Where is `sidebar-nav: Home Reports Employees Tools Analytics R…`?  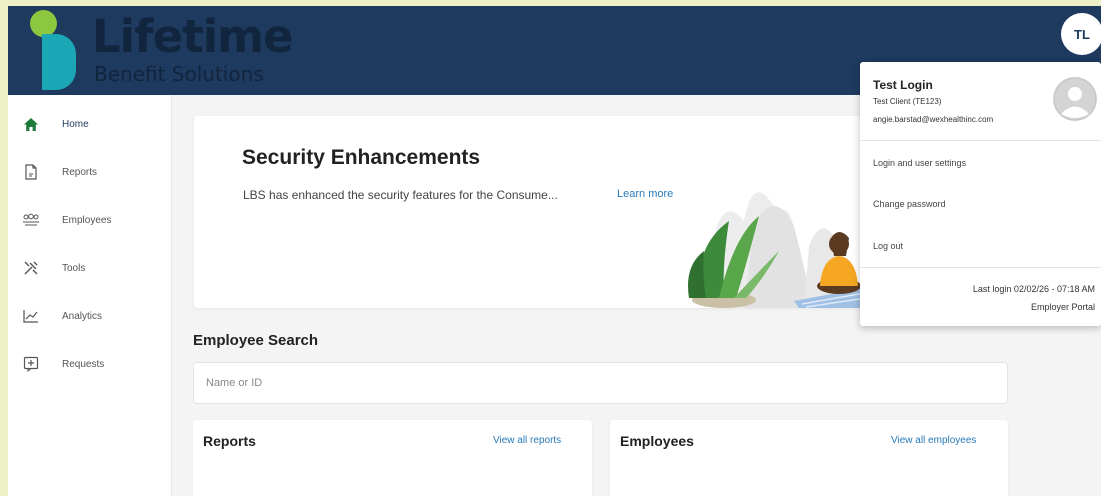 sidebar-nav: Home Reports Employees Tools Analytics R… is located at coordinates (90, 295).